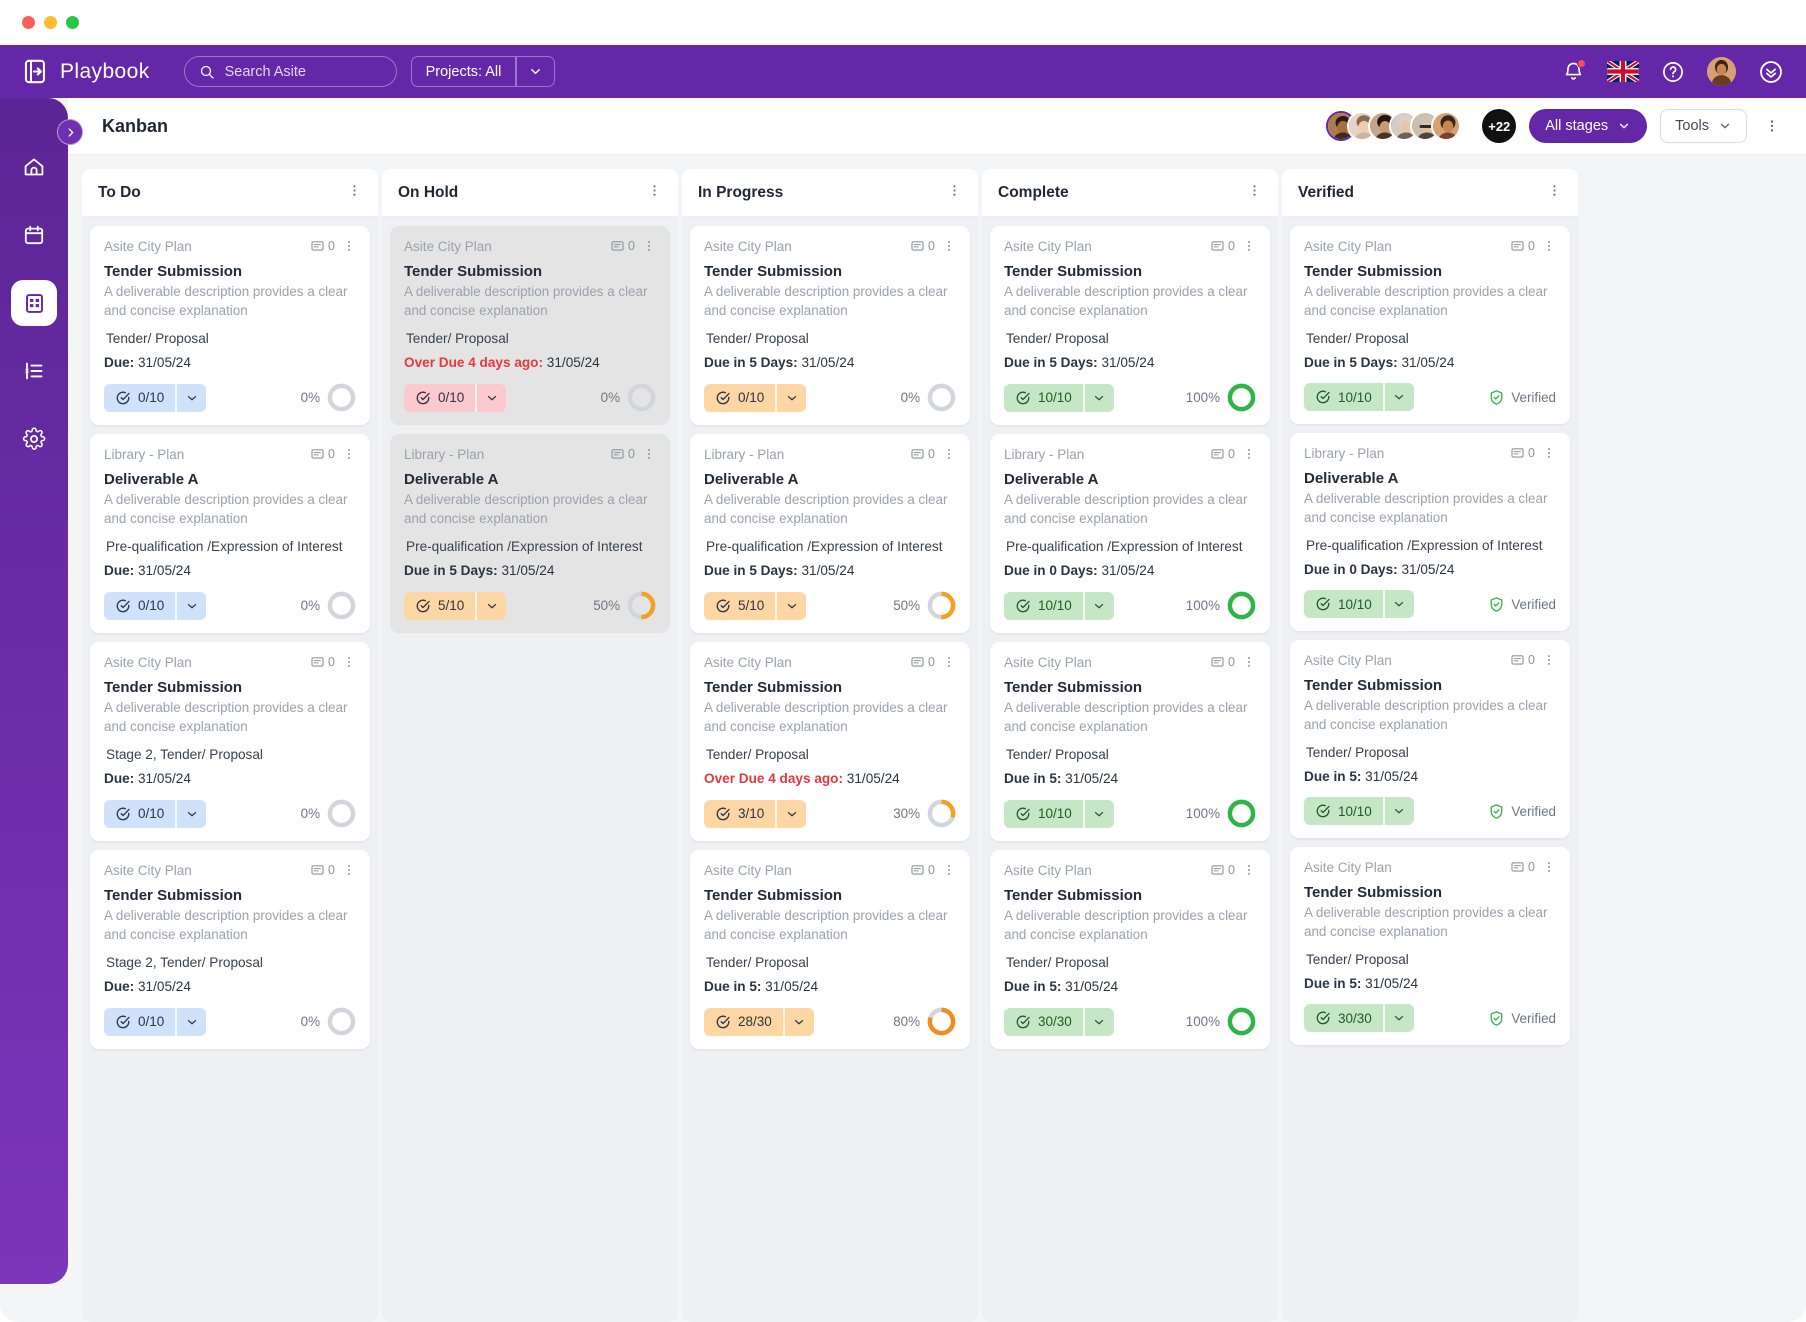 Image resolution: width=1806 pixels, height=1322 pixels. I want to click on window-minimize-button, so click(50, 22).